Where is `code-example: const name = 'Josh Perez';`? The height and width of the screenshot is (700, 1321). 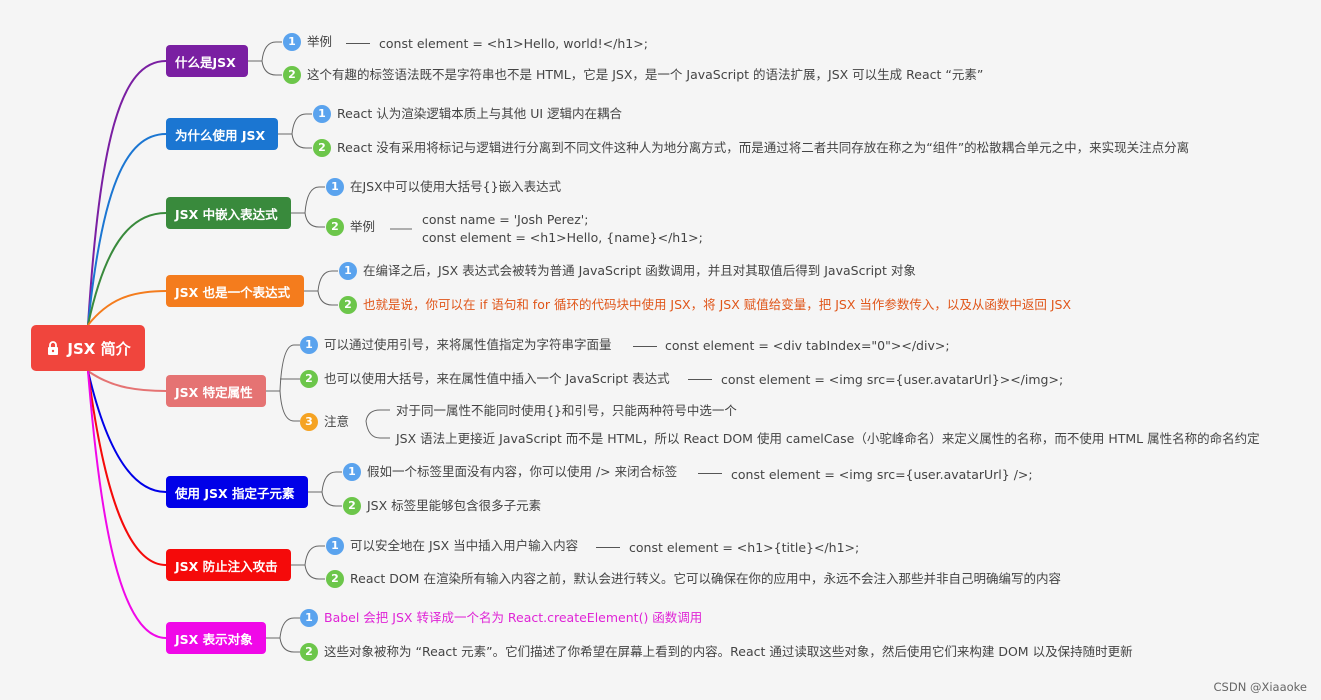 code-example: const name = 'Josh Perez'; is located at coordinates (505, 219).